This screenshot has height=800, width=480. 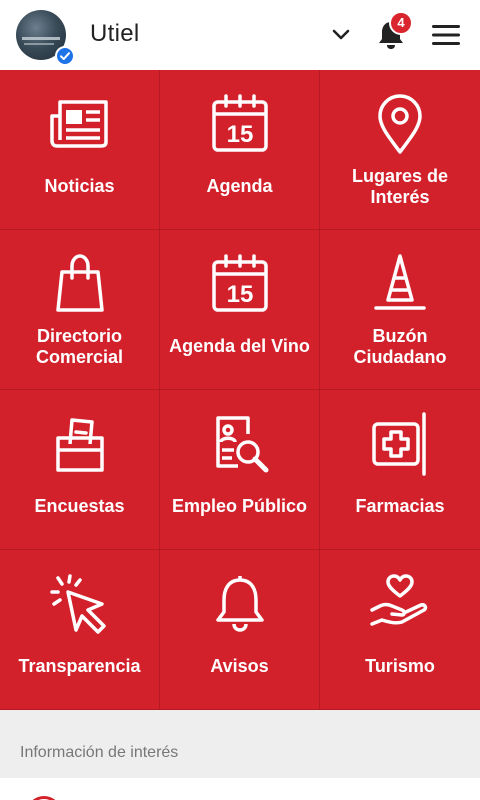 I want to click on info-list, so click(x=240, y=789).